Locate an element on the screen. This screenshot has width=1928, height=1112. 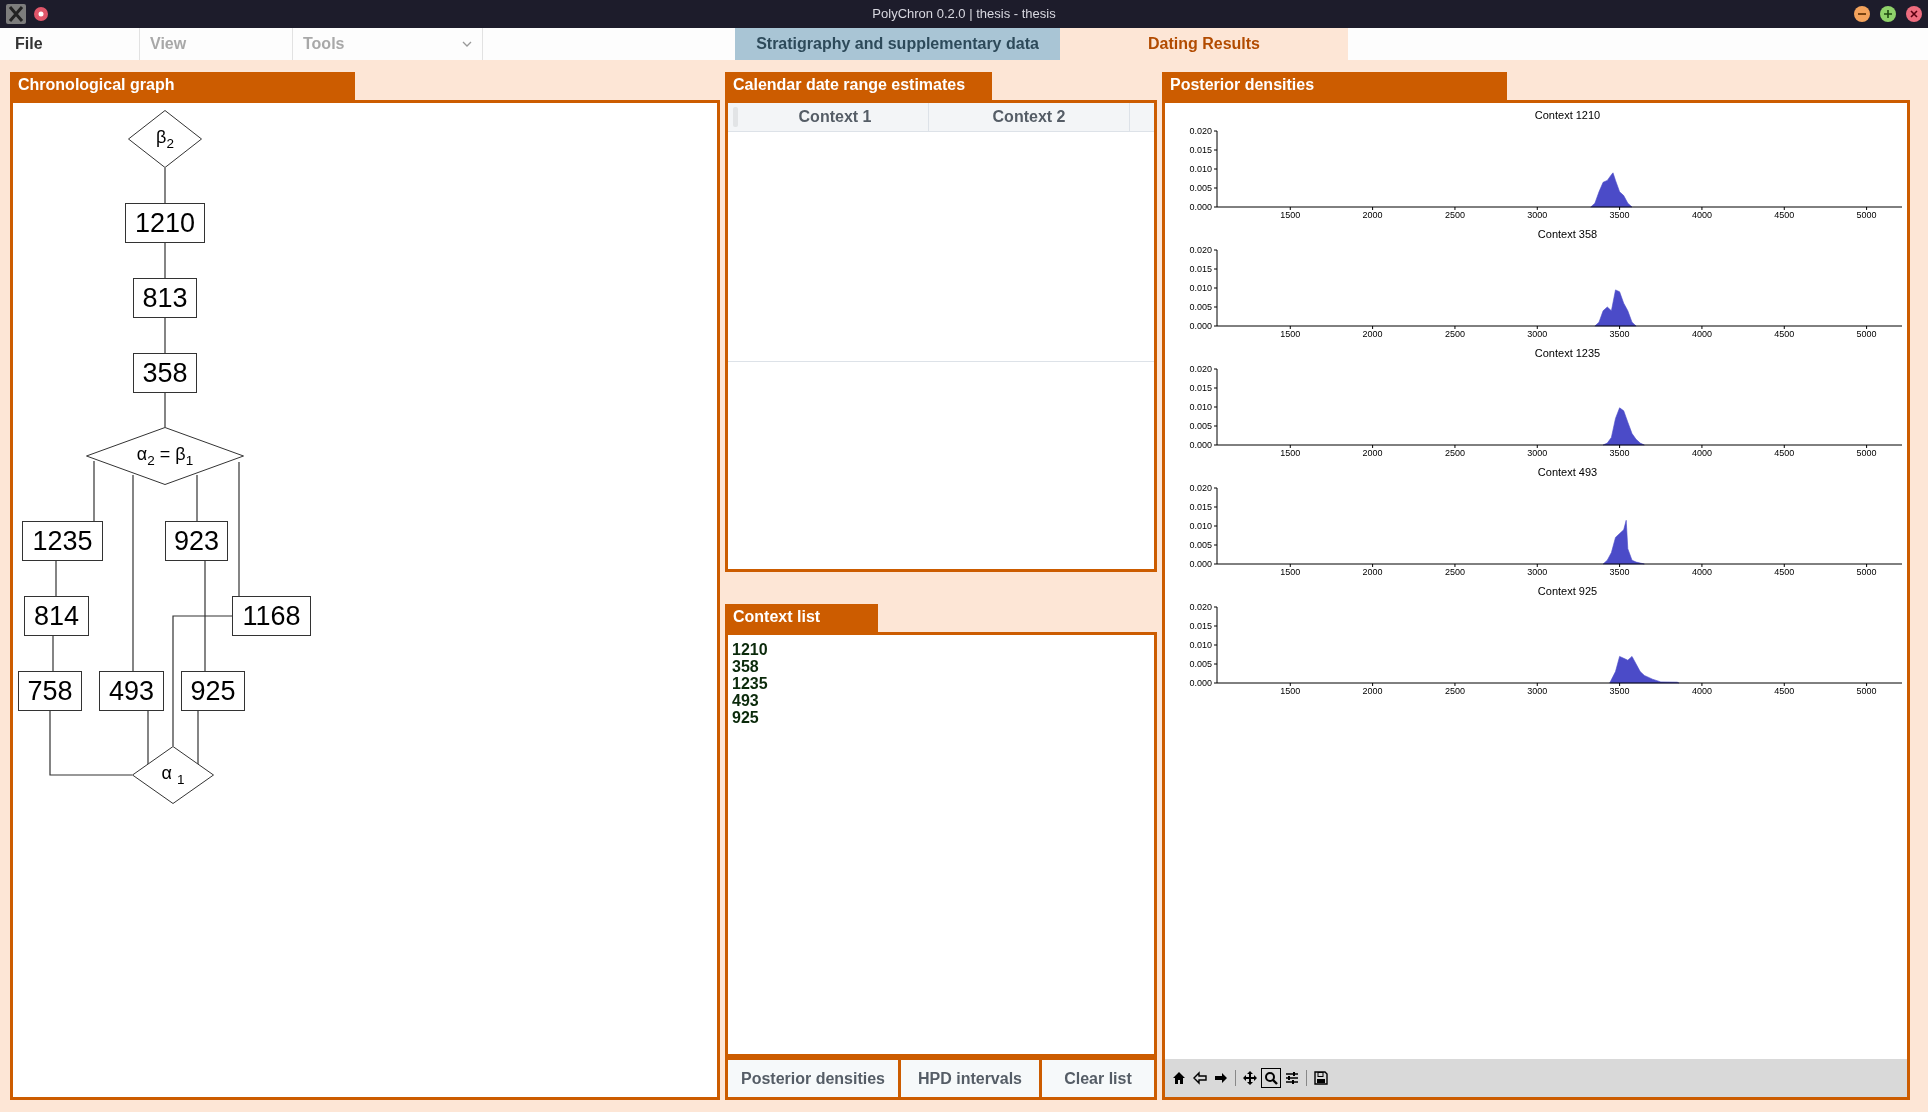
action-button: HPD intervals is located at coordinates (970, 1078).